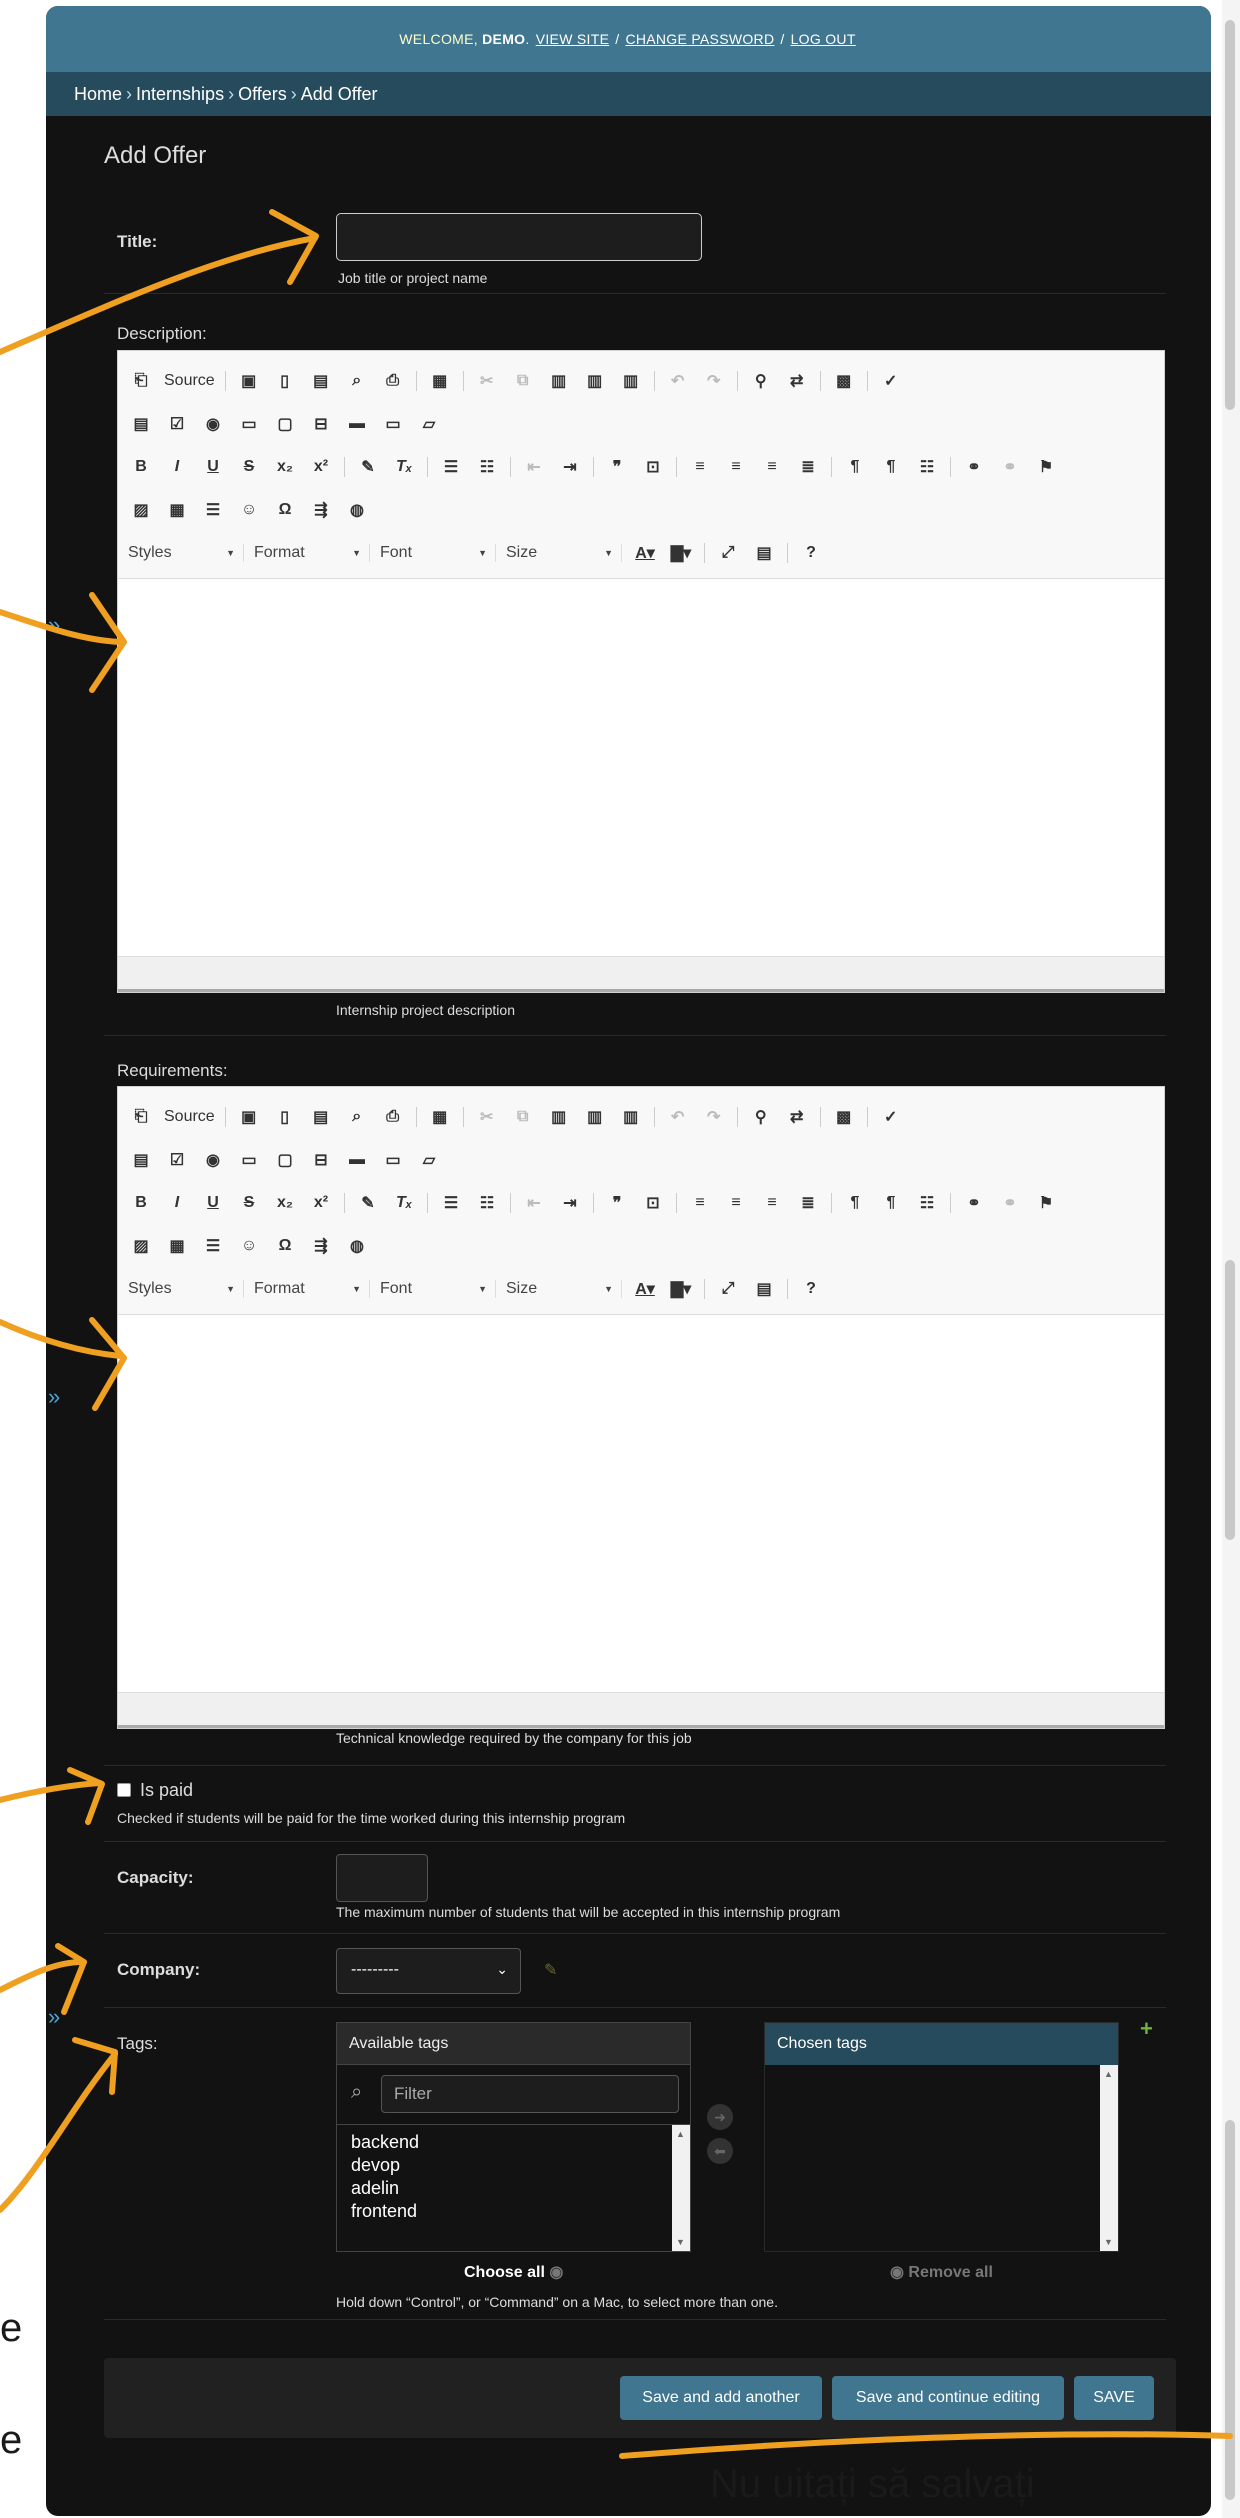 Image resolution: width=1240 pixels, height=2518 pixels. I want to click on paste-text-icon: ▥, so click(595, 1117).